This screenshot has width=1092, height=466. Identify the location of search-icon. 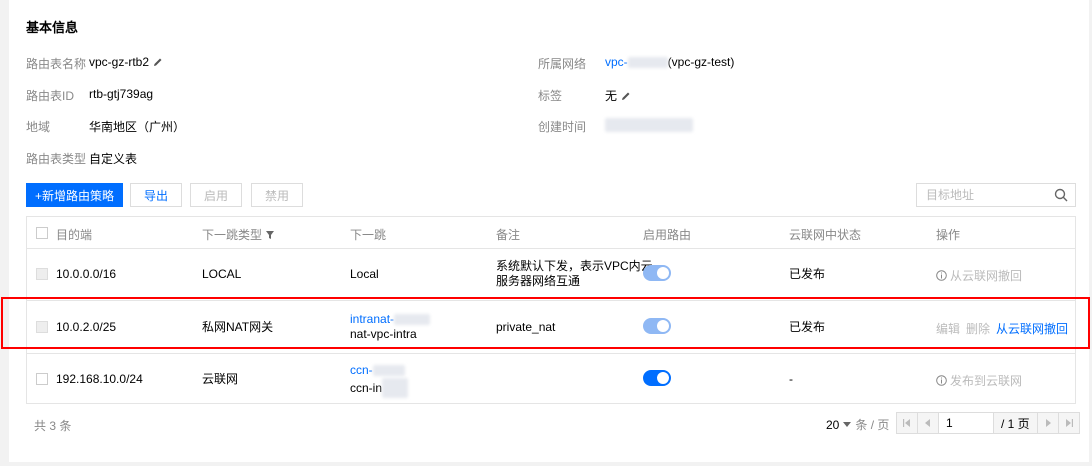
(1061, 195).